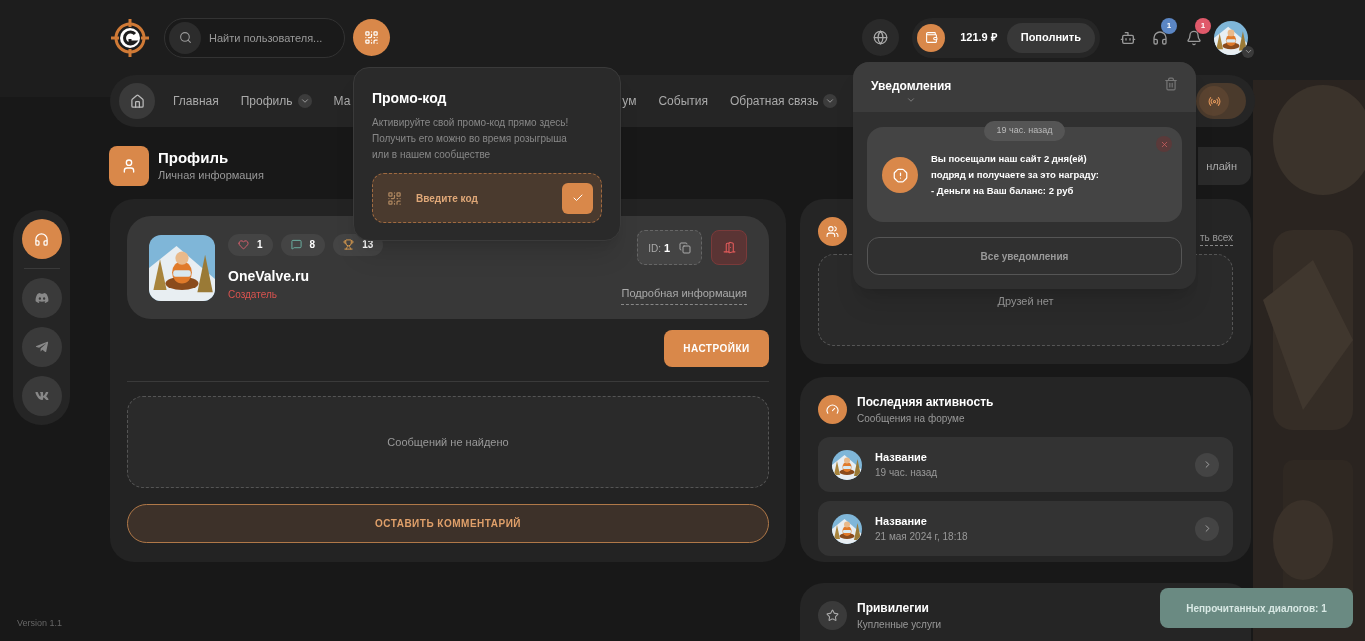 Image resolution: width=1365 pixels, height=641 pixels. I want to click on discord-button, so click(41, 298).